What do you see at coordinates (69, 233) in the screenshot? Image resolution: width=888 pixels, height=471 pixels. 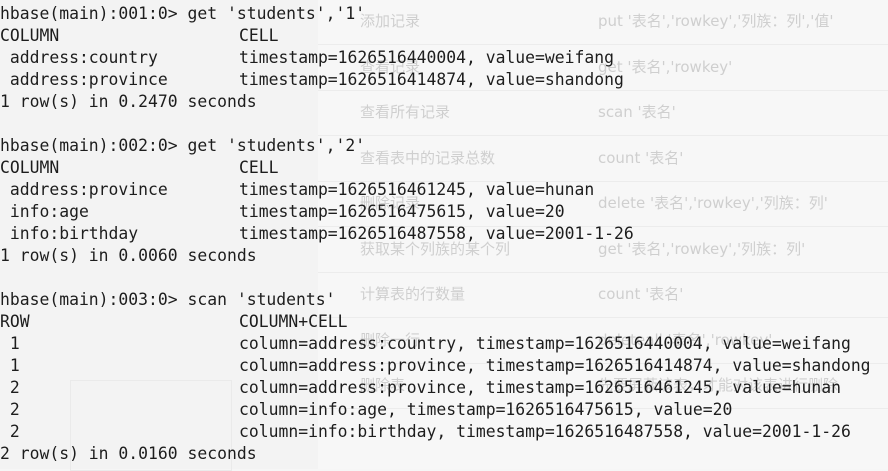 I see `terminal-line-text: info:birthday` at bounding box center [69, 233].